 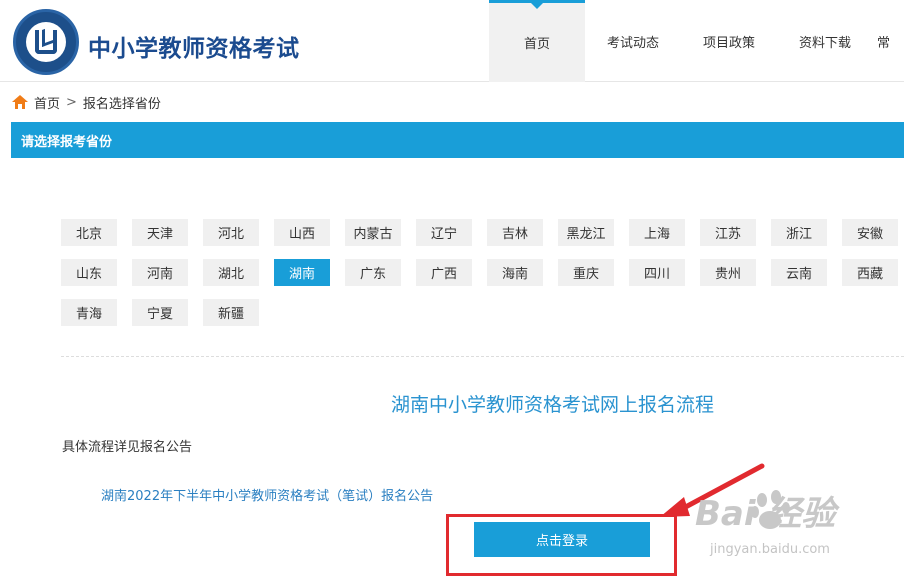 I want to click on site-header: 中小学教师资格考试 首页 考试动态 项目政策 资料下载 常, so click(x=452, y=41).